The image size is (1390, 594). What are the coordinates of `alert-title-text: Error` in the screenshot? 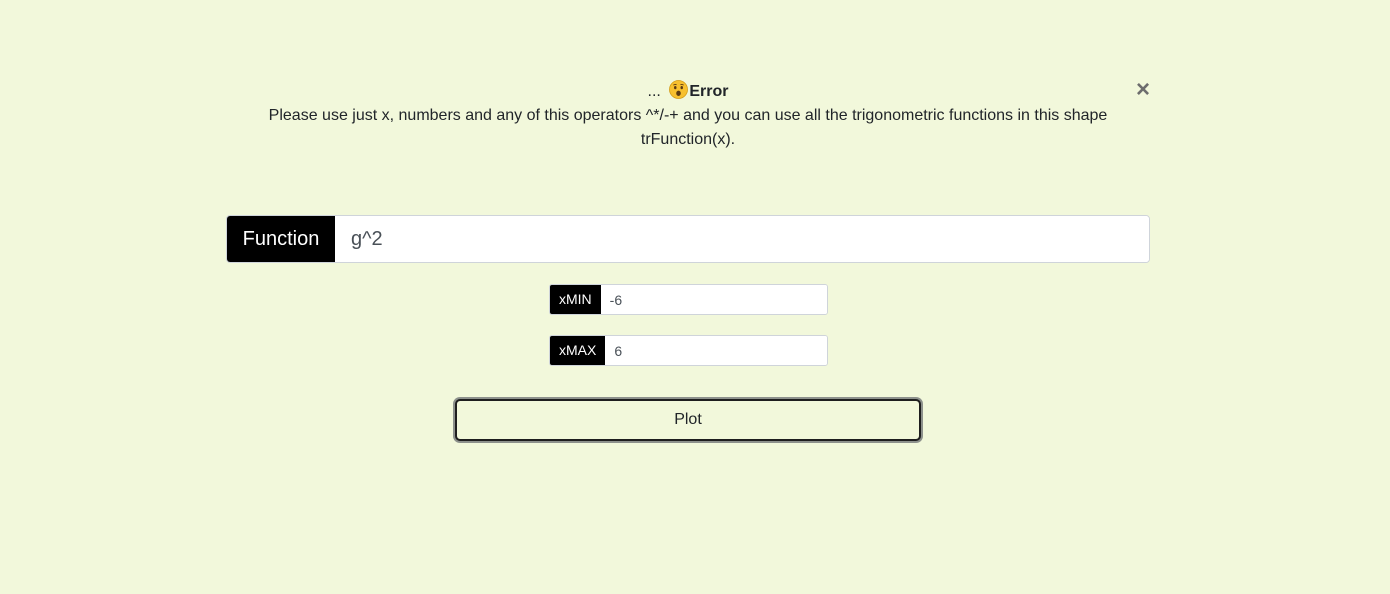 It's located at (709, 91).